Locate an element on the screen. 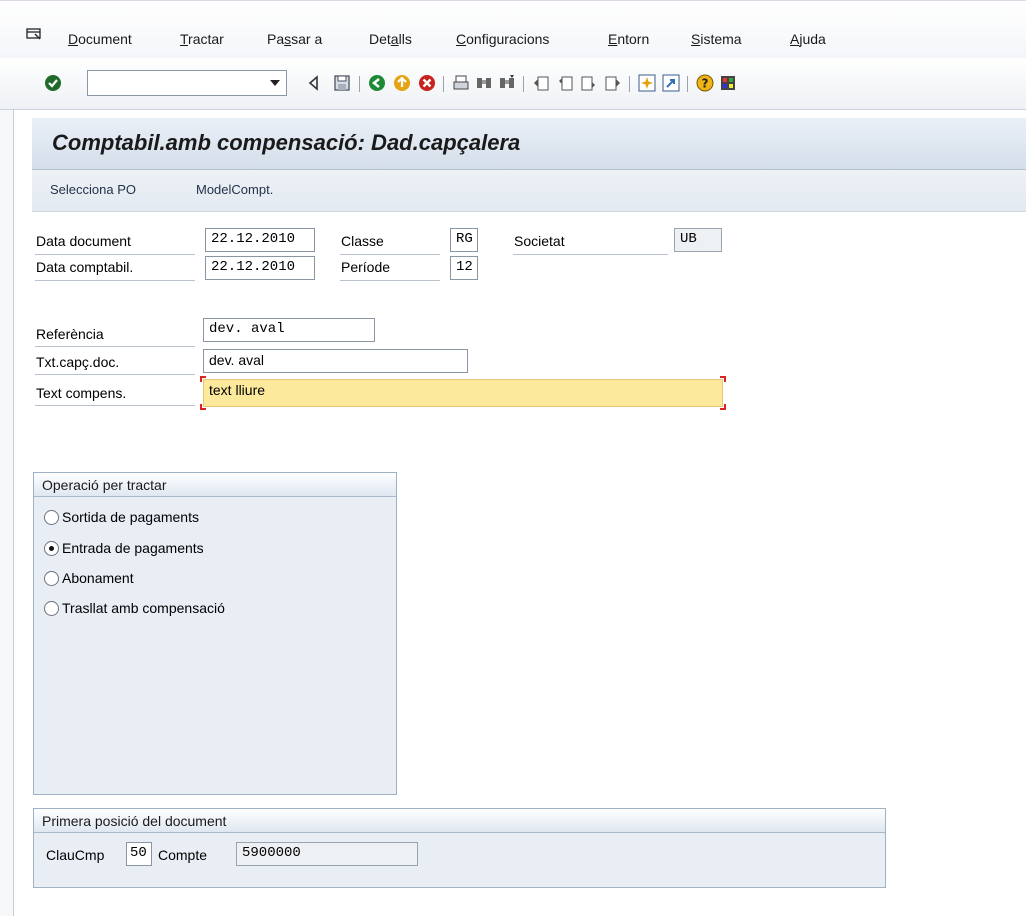 The image size is (1026, 916). account-field: 5900000 is located at coordinates (327, 854).